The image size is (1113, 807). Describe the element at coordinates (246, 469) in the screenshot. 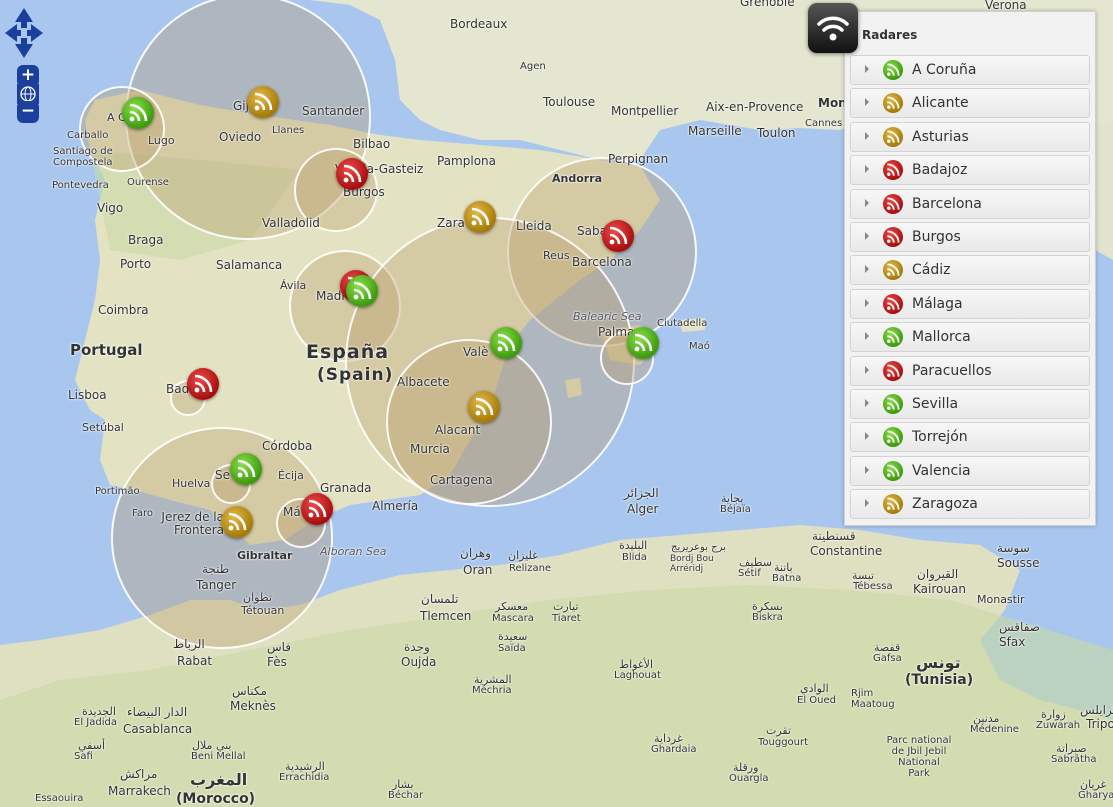

I see `radar-marker-sevilla` at that location.